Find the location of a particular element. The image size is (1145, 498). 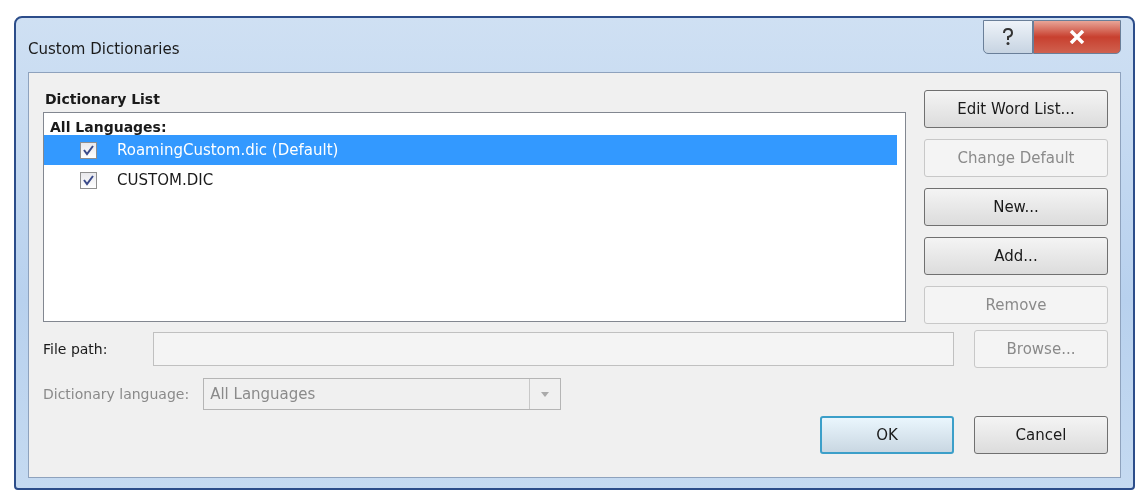

file-path-label: File path: is located at coordinates (76, 349).